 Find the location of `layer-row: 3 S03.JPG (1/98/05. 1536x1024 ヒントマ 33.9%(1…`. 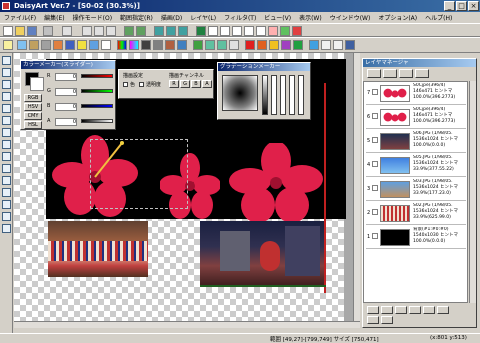

layer-row: 3 S03.JPG (1/98/05. 1536x1024 ヒントマ 33.9%(1… is located at coordinates (416, 189).